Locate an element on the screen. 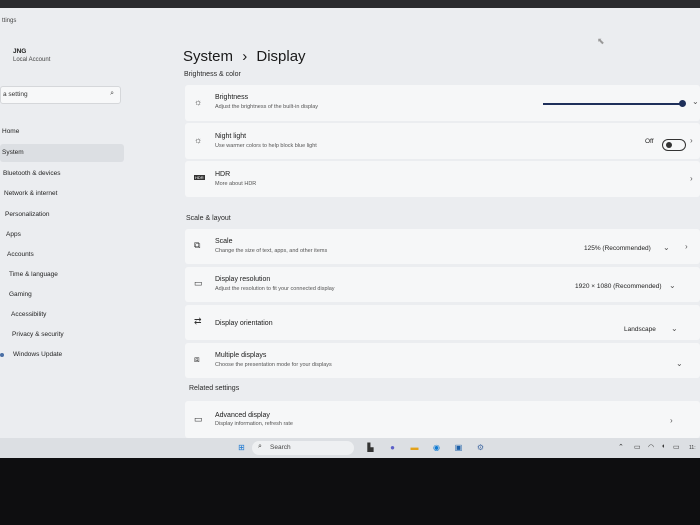  hdr-card: HDR HDR More about HDR › is located at coordinates (442, 179).